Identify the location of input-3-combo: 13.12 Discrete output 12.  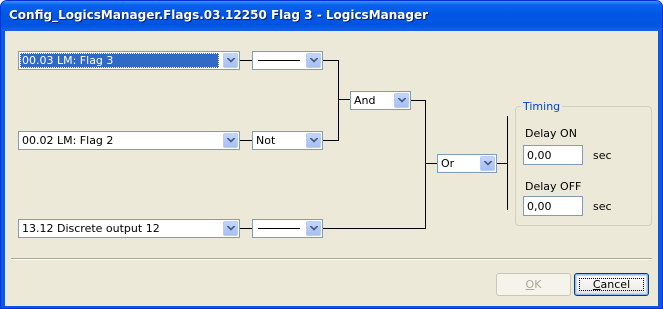
(129, 228).